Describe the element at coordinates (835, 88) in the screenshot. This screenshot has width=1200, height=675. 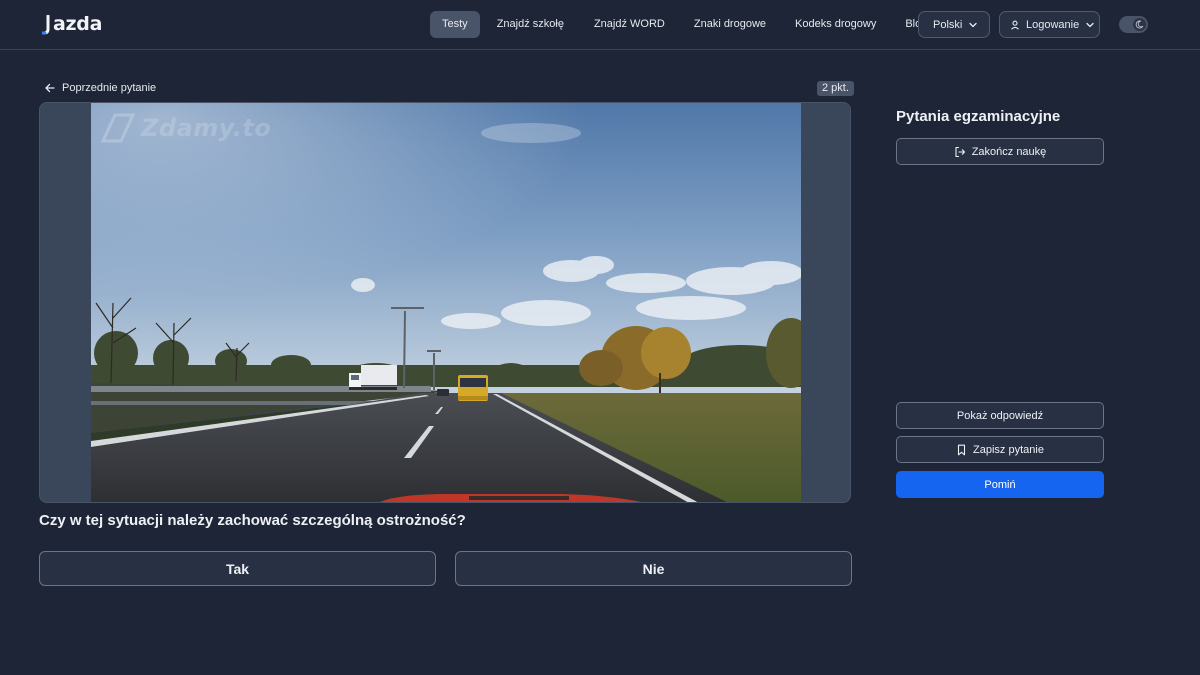
I see `points-badge: 2 pkt.` at that location.